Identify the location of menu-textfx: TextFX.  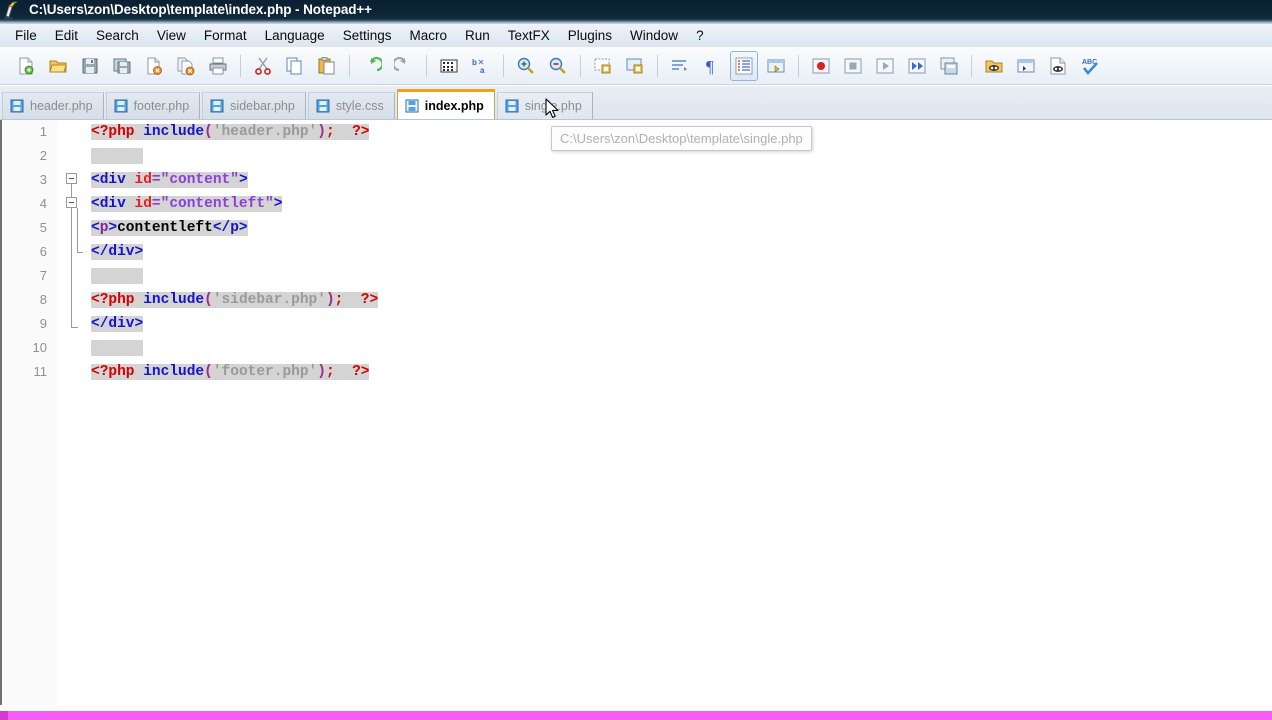
(529, 35).